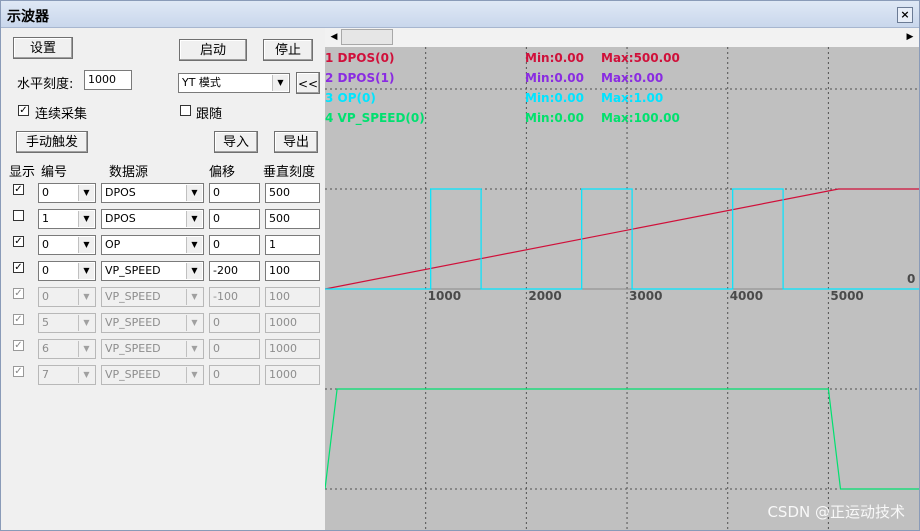 This screenshot has height=531, width=920. I want to click on channel-num-value: 5, so click(45, 322).